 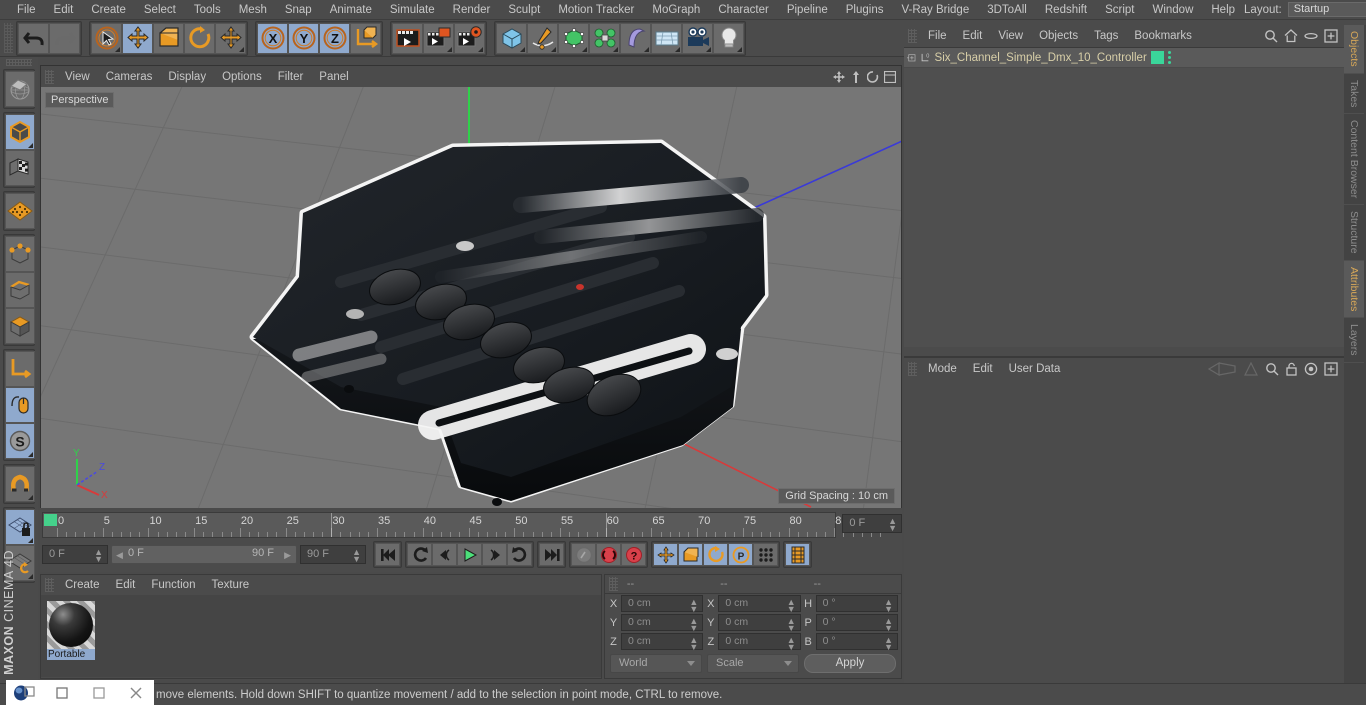 What do you see at coordinates (856, 623) in the screenshot?
I see `coordinate-field-rotation: 0 ° ▲ ▼` at bounding box center [856, 623].